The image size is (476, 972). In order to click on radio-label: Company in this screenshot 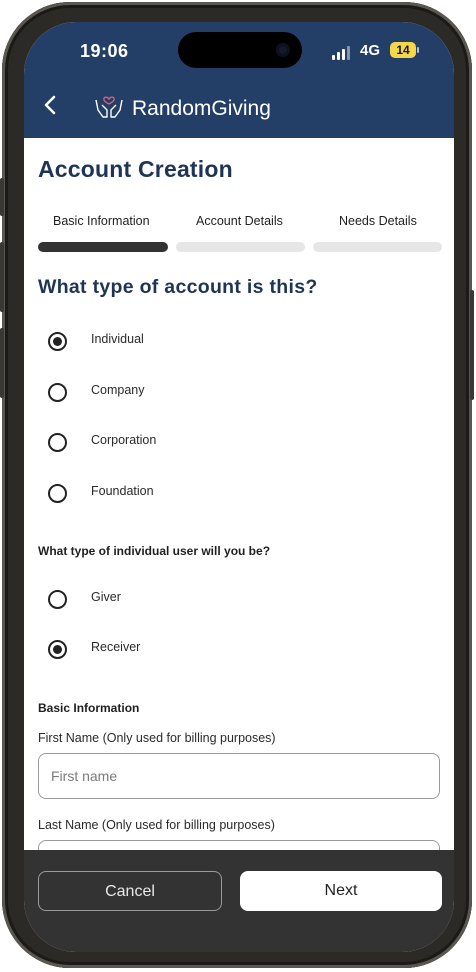, I will do `click(118, 390)`.